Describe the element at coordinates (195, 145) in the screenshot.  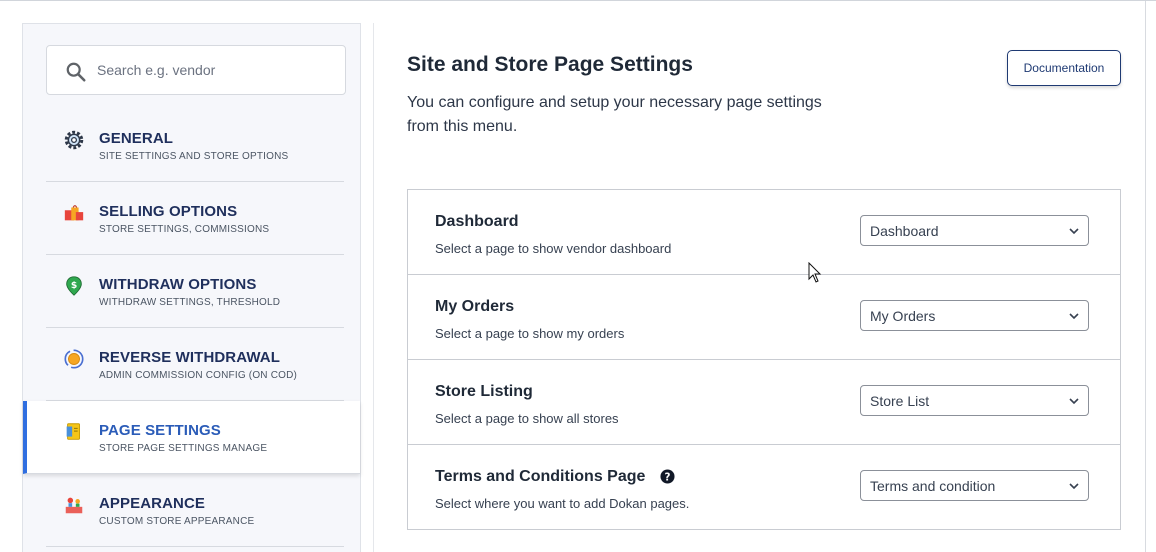
I see `sidebar-item-general: GENERAL SITE SETTINGS AND STORE OPTIONS` at that location.